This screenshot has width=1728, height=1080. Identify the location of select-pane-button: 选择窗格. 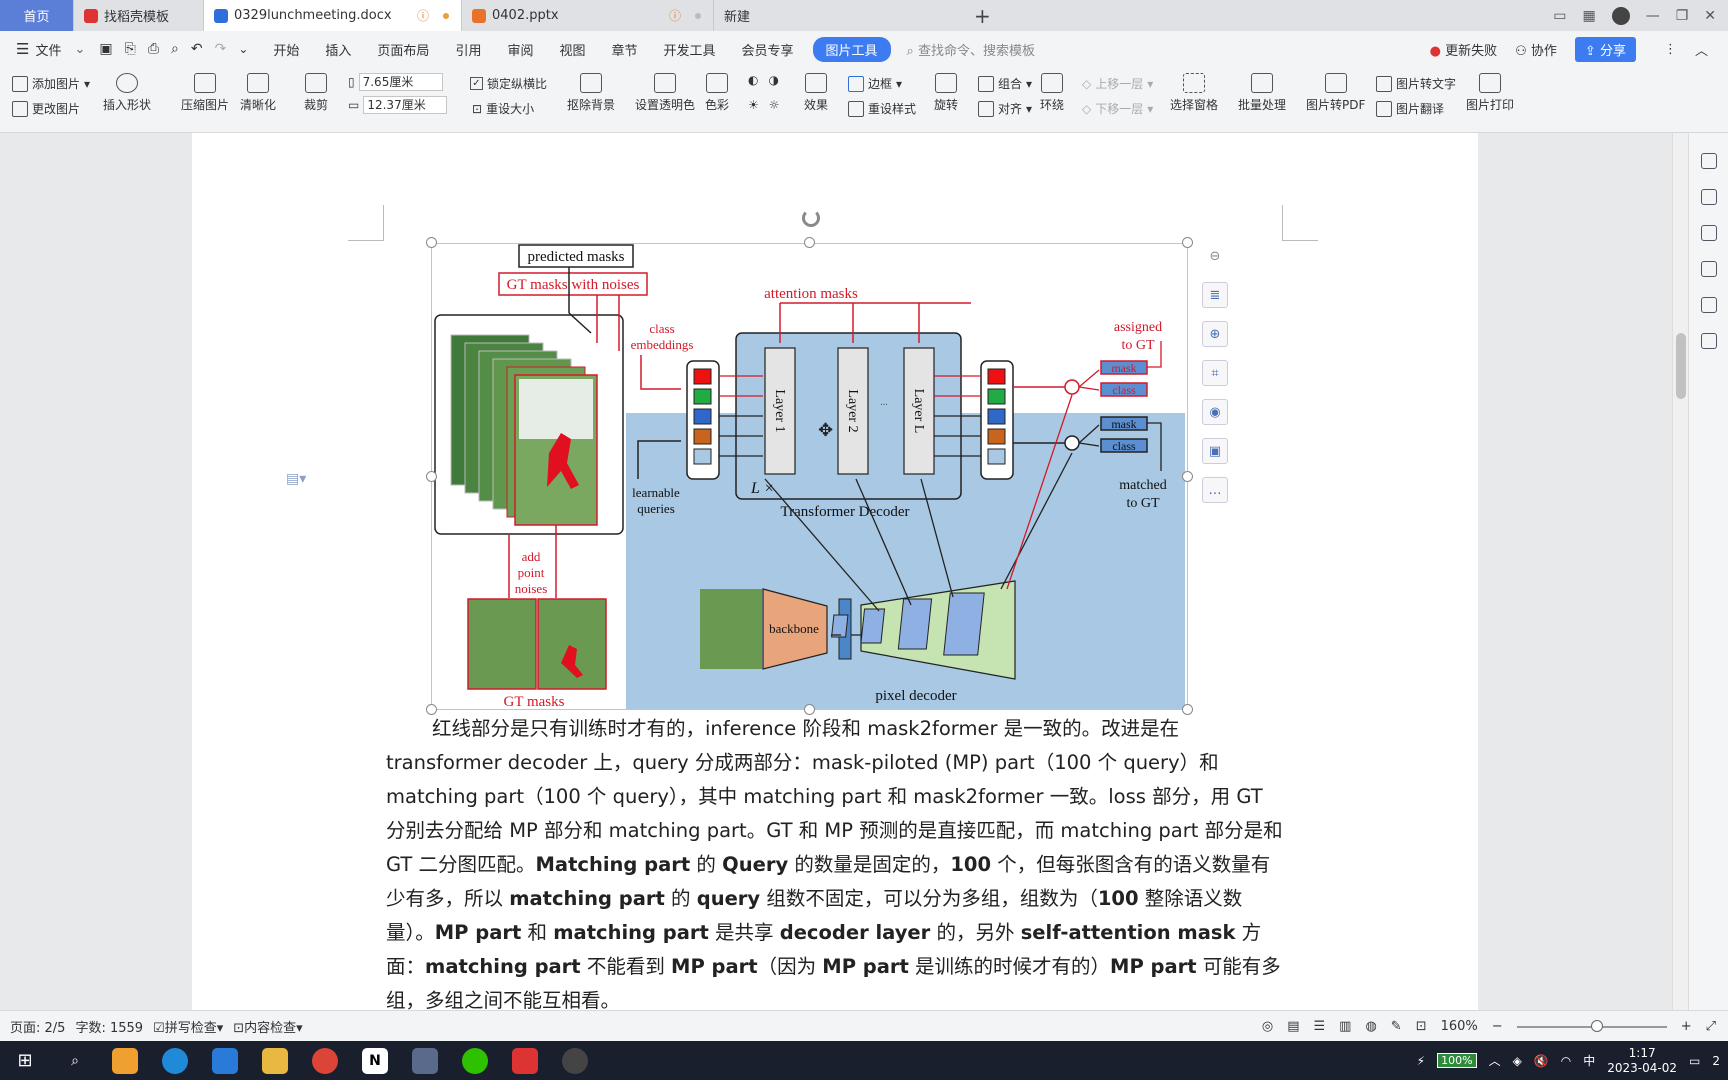
(1194, 93).